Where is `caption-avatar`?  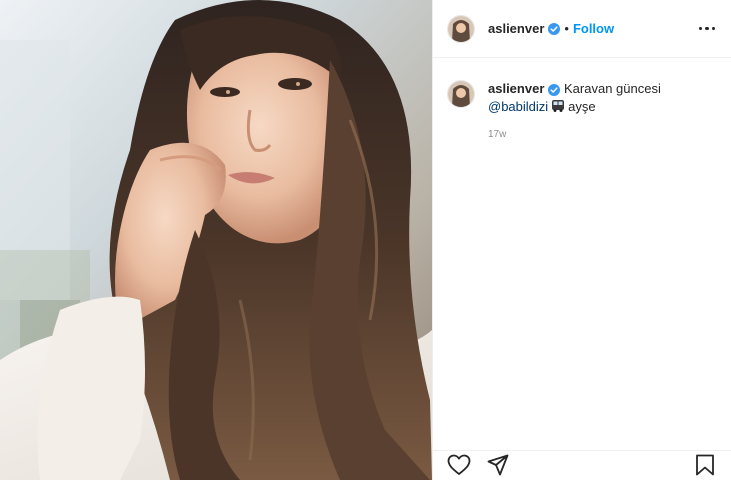
caption-avatar is located at coordinates (461, 94).